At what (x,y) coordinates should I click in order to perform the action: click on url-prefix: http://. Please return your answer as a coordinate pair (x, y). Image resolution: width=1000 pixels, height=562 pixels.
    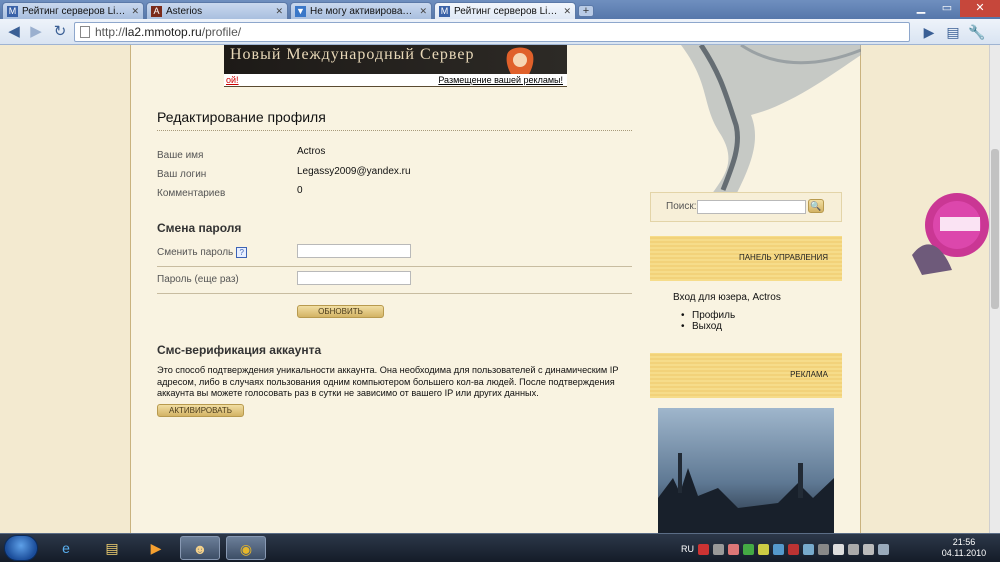
    Looking at the image, I should click on (110, 32).